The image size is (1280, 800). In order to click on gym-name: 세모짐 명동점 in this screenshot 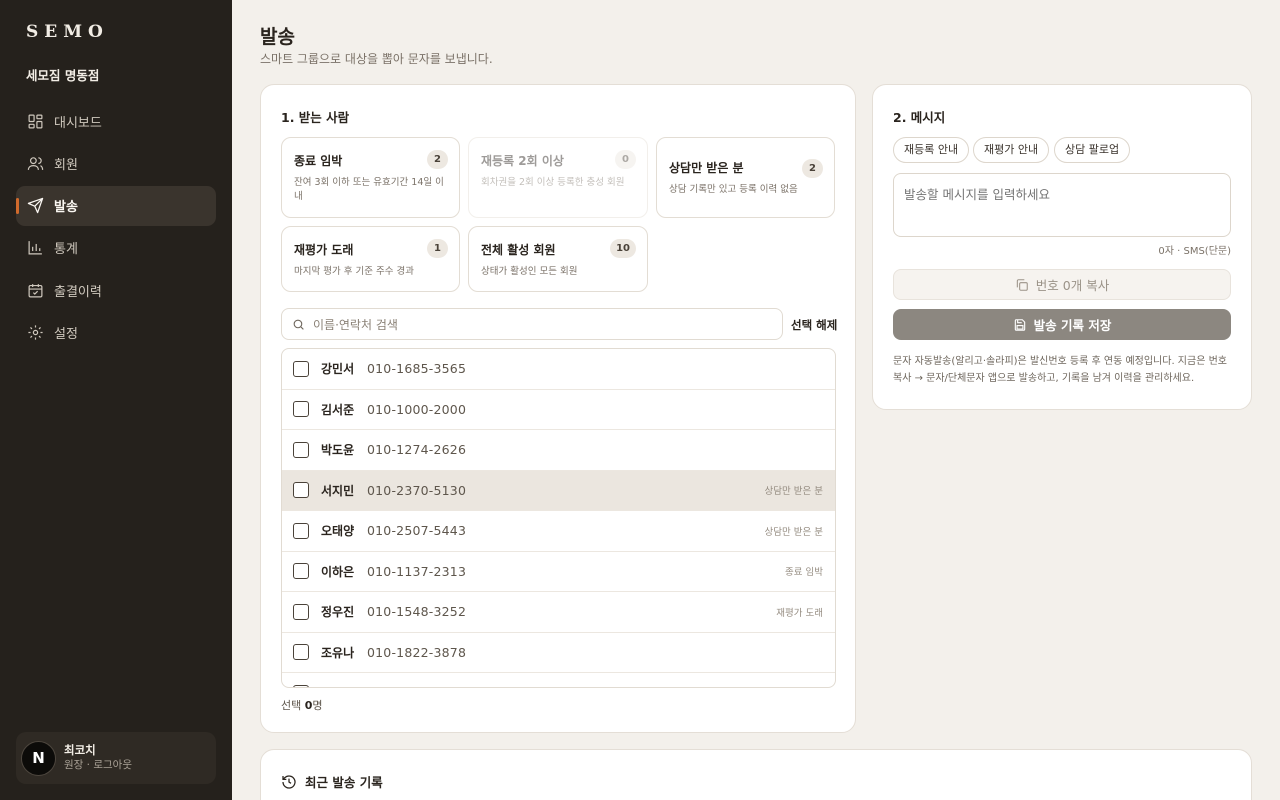, I will do `click(63, 75)`.